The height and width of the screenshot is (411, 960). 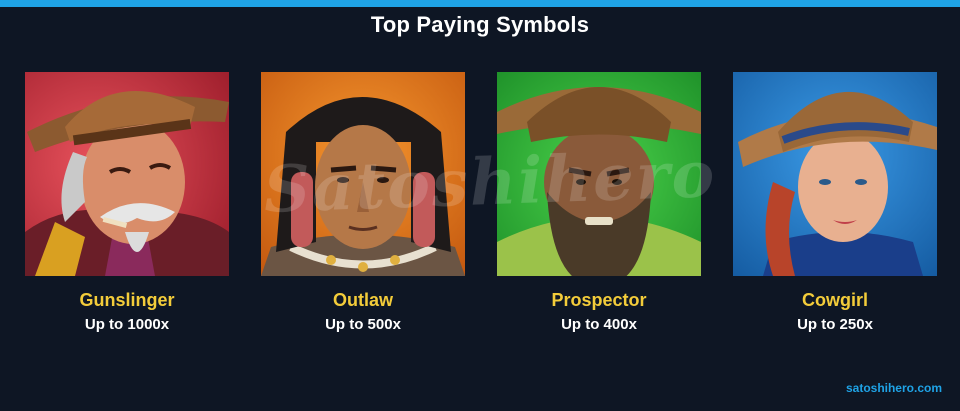 What do you see at coordinates (363, 324) in the screenshot?
I see `symbol-payout: Up to 500x` at bounding box center [363, 324].